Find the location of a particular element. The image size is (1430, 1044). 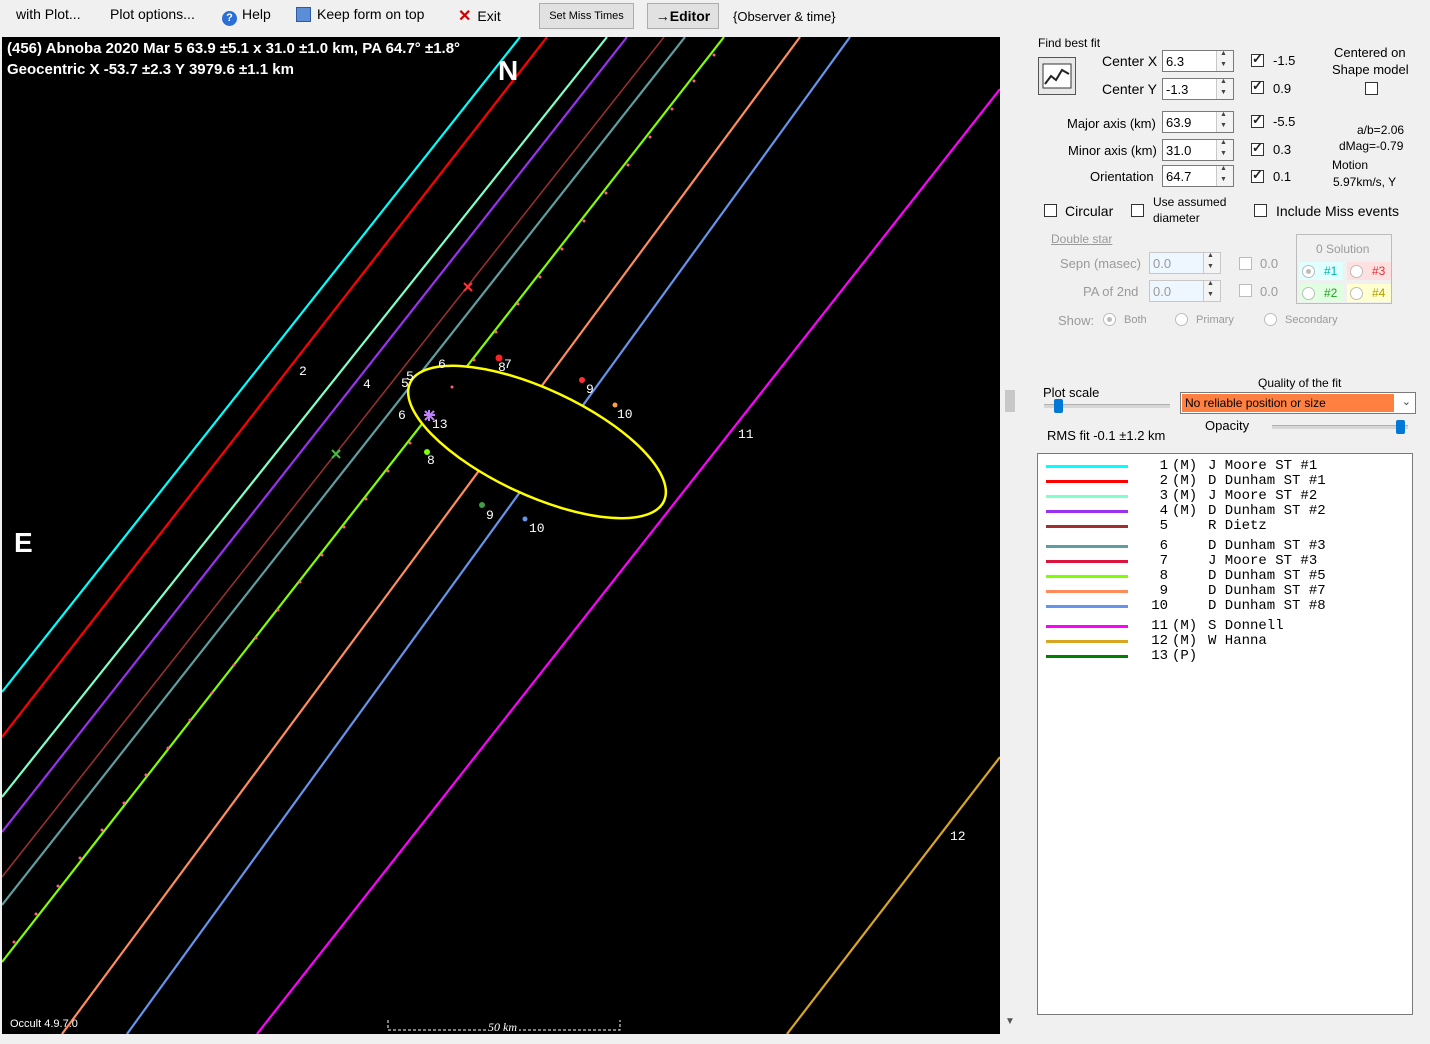

legend-num: 7 is located at coordinates (1163, 561).